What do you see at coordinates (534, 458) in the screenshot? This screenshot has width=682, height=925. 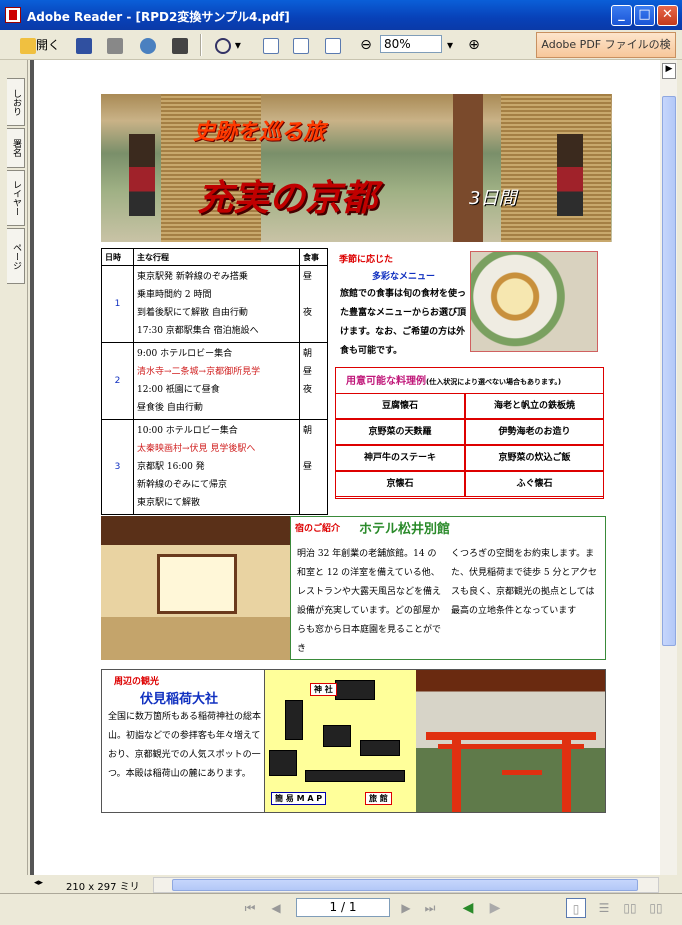 I see `menu-item: 京野菜の炊込ご飯` at bounding box center [534, 458].